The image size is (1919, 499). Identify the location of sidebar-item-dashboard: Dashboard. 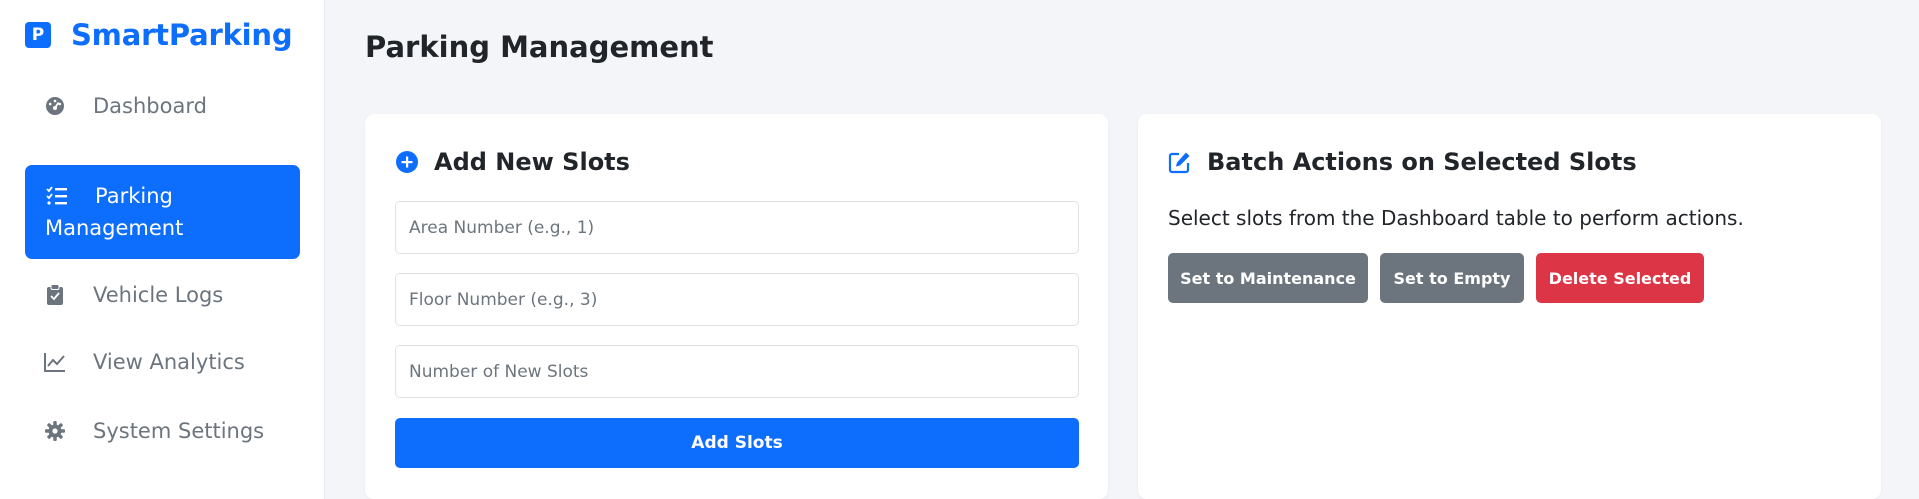
(162, 106).